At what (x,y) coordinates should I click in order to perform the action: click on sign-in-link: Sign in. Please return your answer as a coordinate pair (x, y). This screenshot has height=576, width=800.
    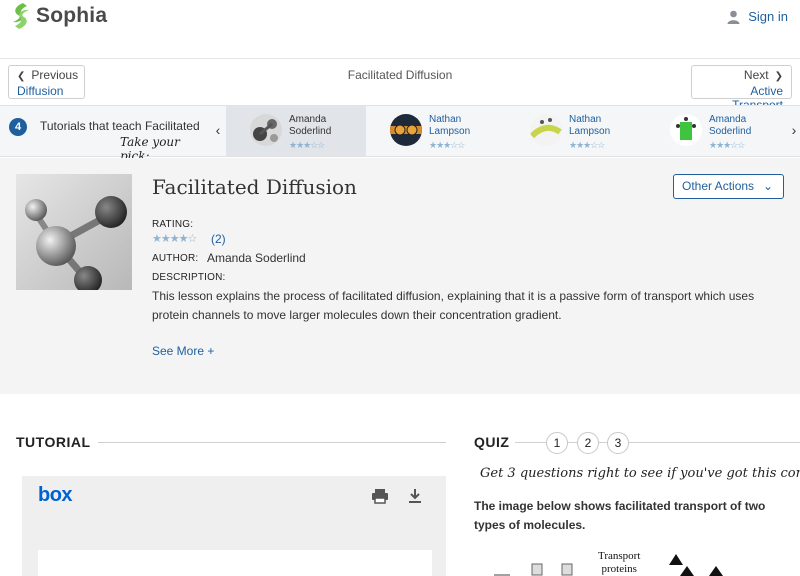
    Looking at the image, I should click on (757, 16).